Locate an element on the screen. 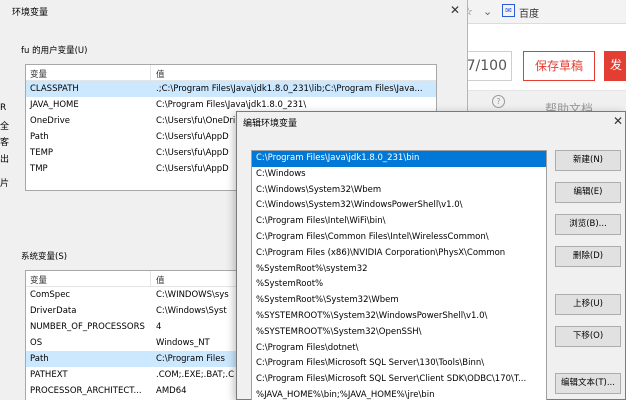 This screenshot has width=626, height=400. system-variables-label: 系统变量(S) is located at coordinates (44, 257).